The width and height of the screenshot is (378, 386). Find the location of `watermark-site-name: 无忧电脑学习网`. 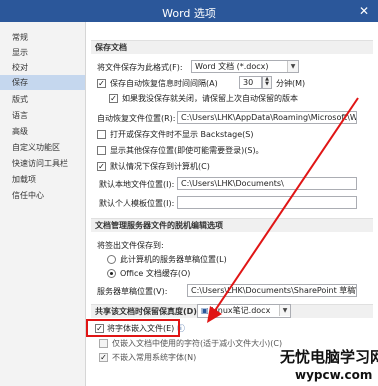

watermark-site-name: 无忧电脑学习网 is located at coordinates (329, 357).